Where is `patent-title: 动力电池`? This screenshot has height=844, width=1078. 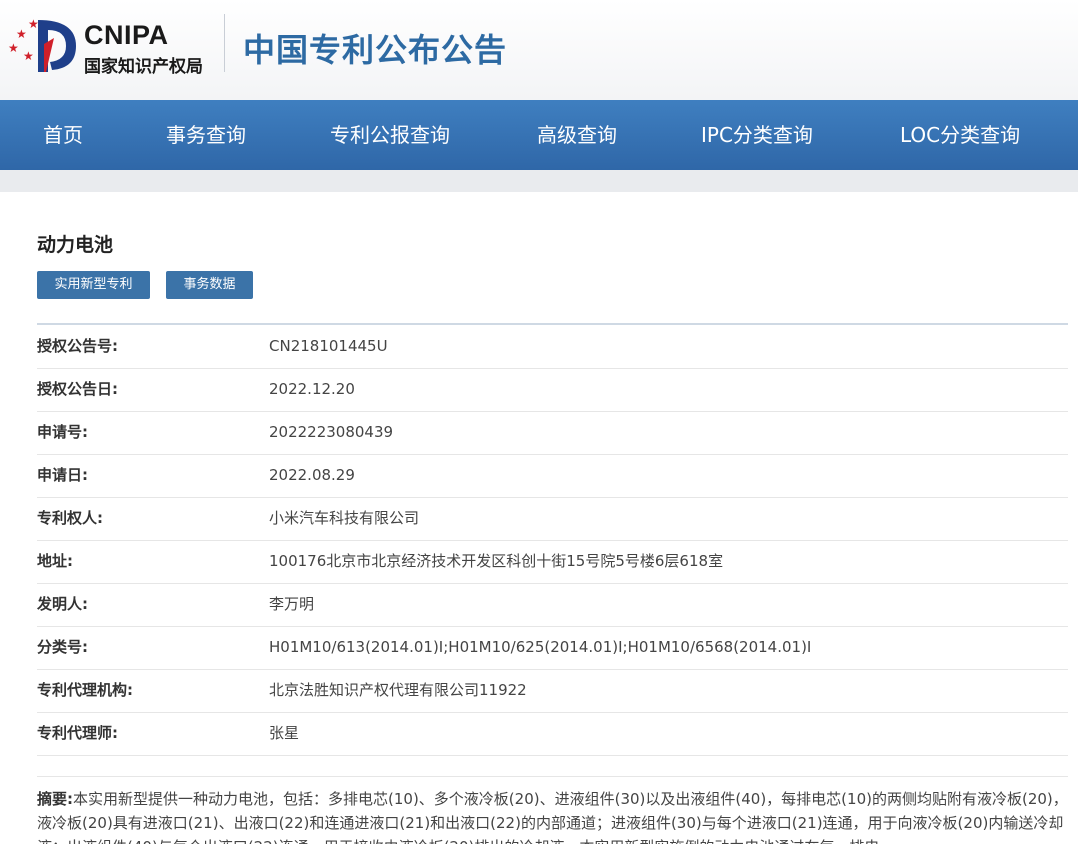 patent-title: 动力电池 is located at coordinates (75, 245).